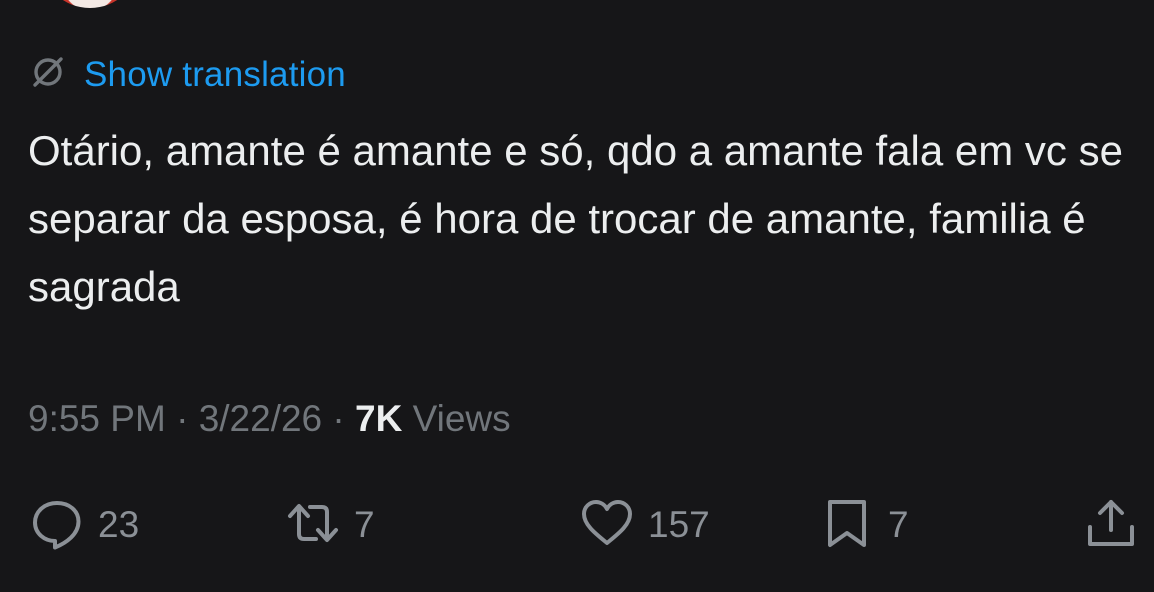 The width and height of the screenshot is (1154, 592). I want to click on like-count: 157, so click(679, 524).